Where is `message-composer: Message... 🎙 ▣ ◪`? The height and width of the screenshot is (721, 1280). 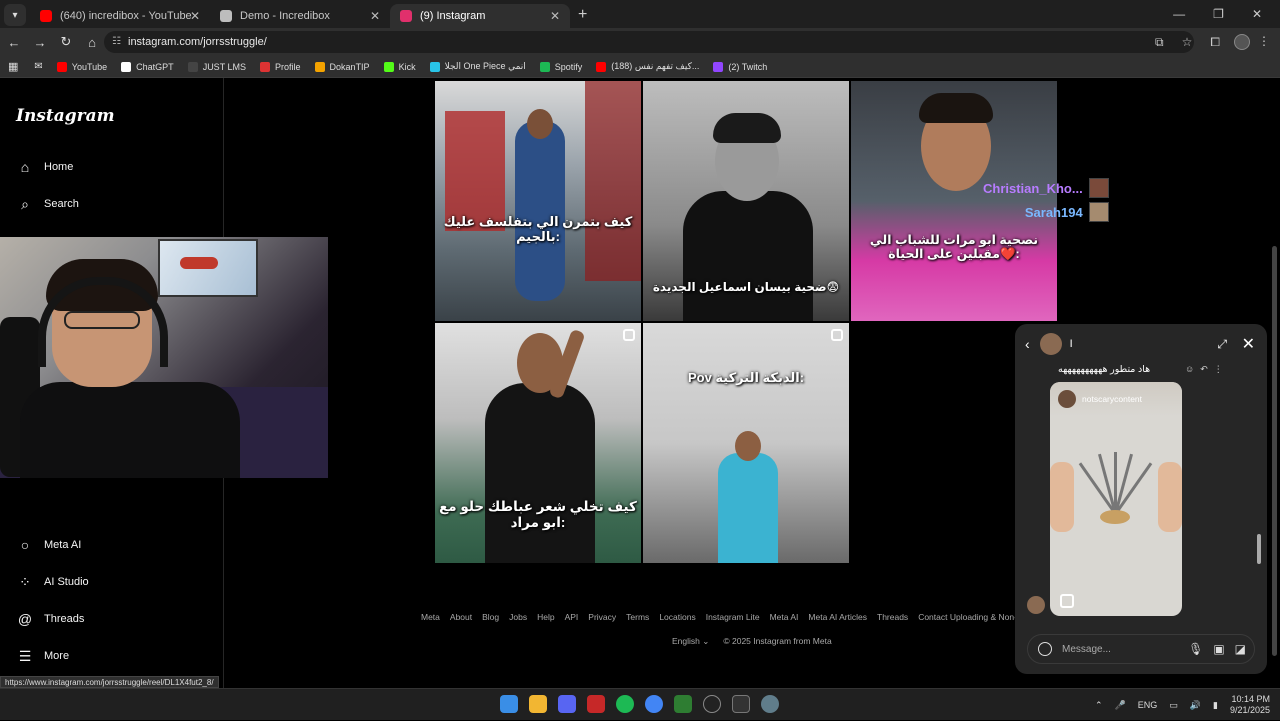
message-composer: Message... 🎙 ▣ ◪ is located at coordinates (1141, 649).